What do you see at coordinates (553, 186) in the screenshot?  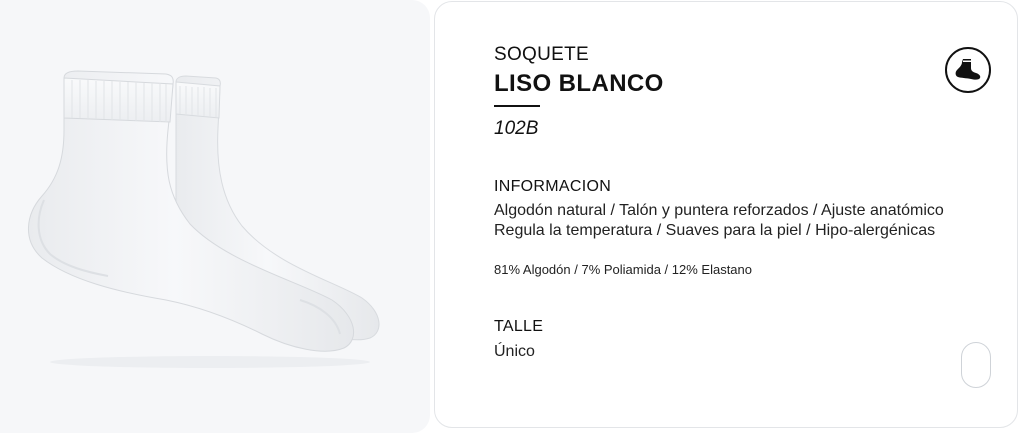 I see `informacion-heading: INFORMACION` at bounding box center [553, 186].